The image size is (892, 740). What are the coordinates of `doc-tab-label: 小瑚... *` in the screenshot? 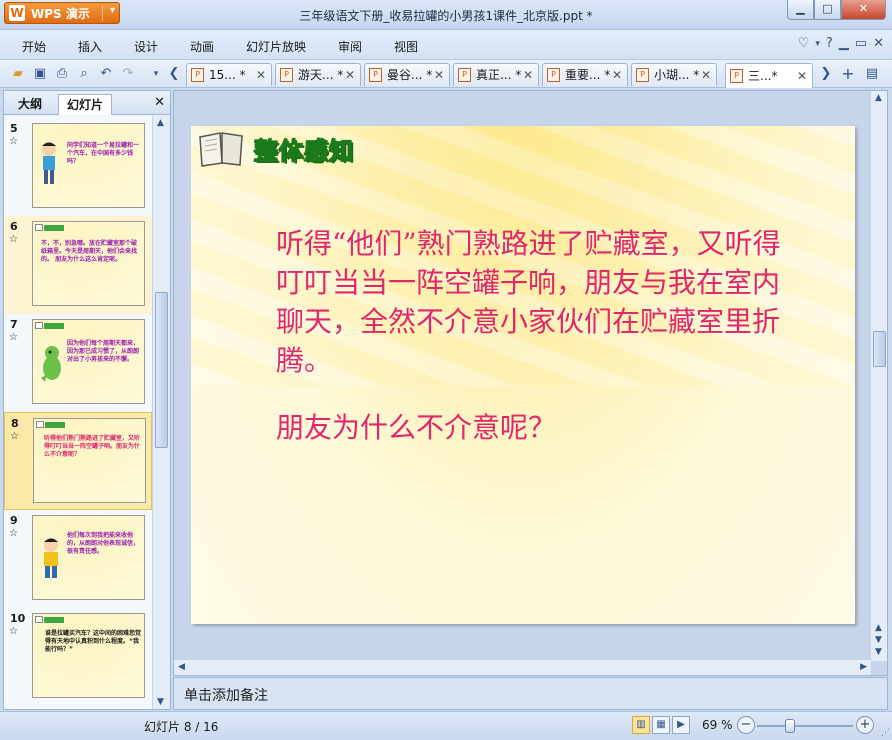 It's located at (677, 74).